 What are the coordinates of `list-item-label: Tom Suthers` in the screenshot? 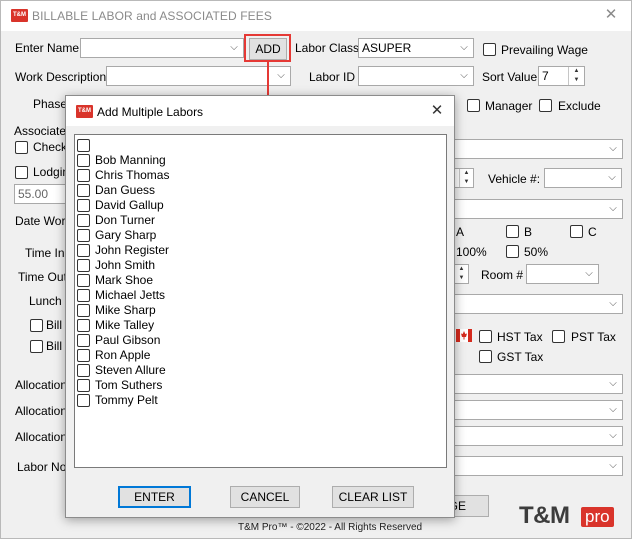 It's located at (129, 385).